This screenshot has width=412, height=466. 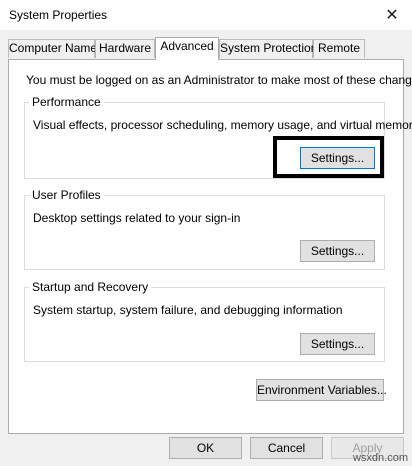 What do you see at coordinates (205, 448) in the screenshot?
I see `ok-button: OK` at bounding box center [205, 448].